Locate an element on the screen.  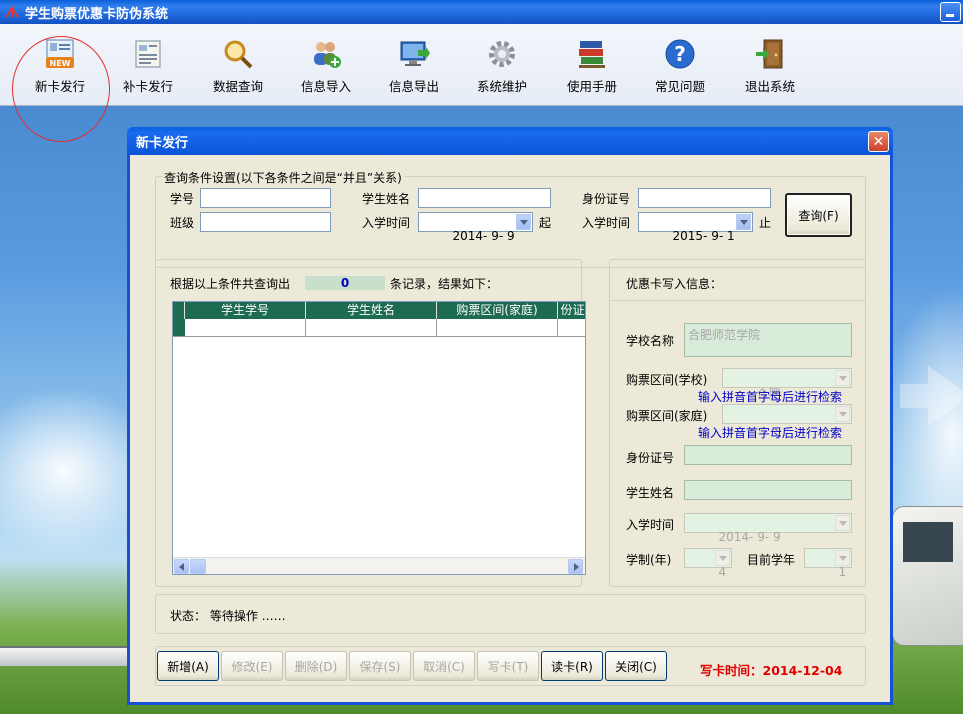
app-title: 学生购票优惠卡防伪系统 is located at coordinates (97, 14).